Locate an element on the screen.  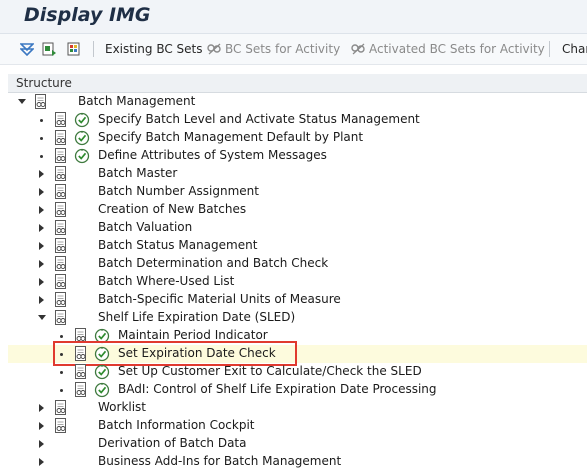
collapse-all-button is located at coordinates (27, 49).